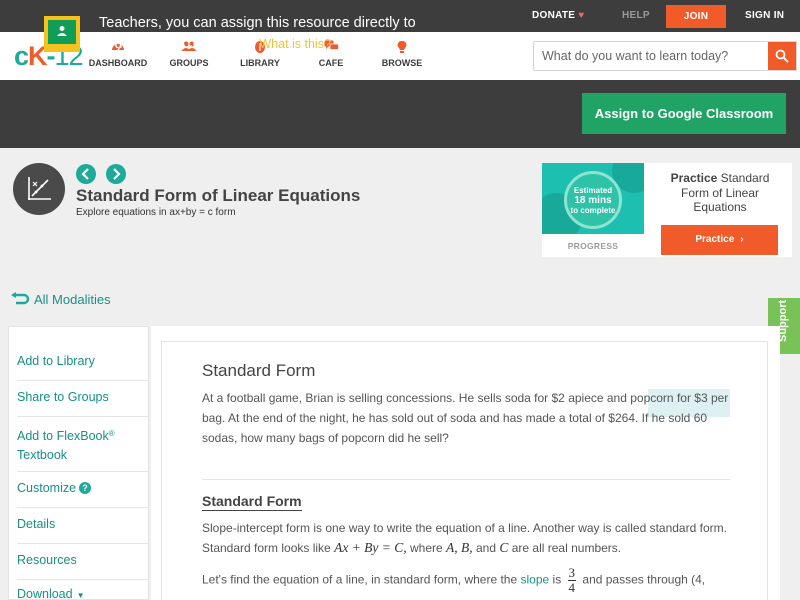  I want to click on chevron-right-icon, so click(117, 174).